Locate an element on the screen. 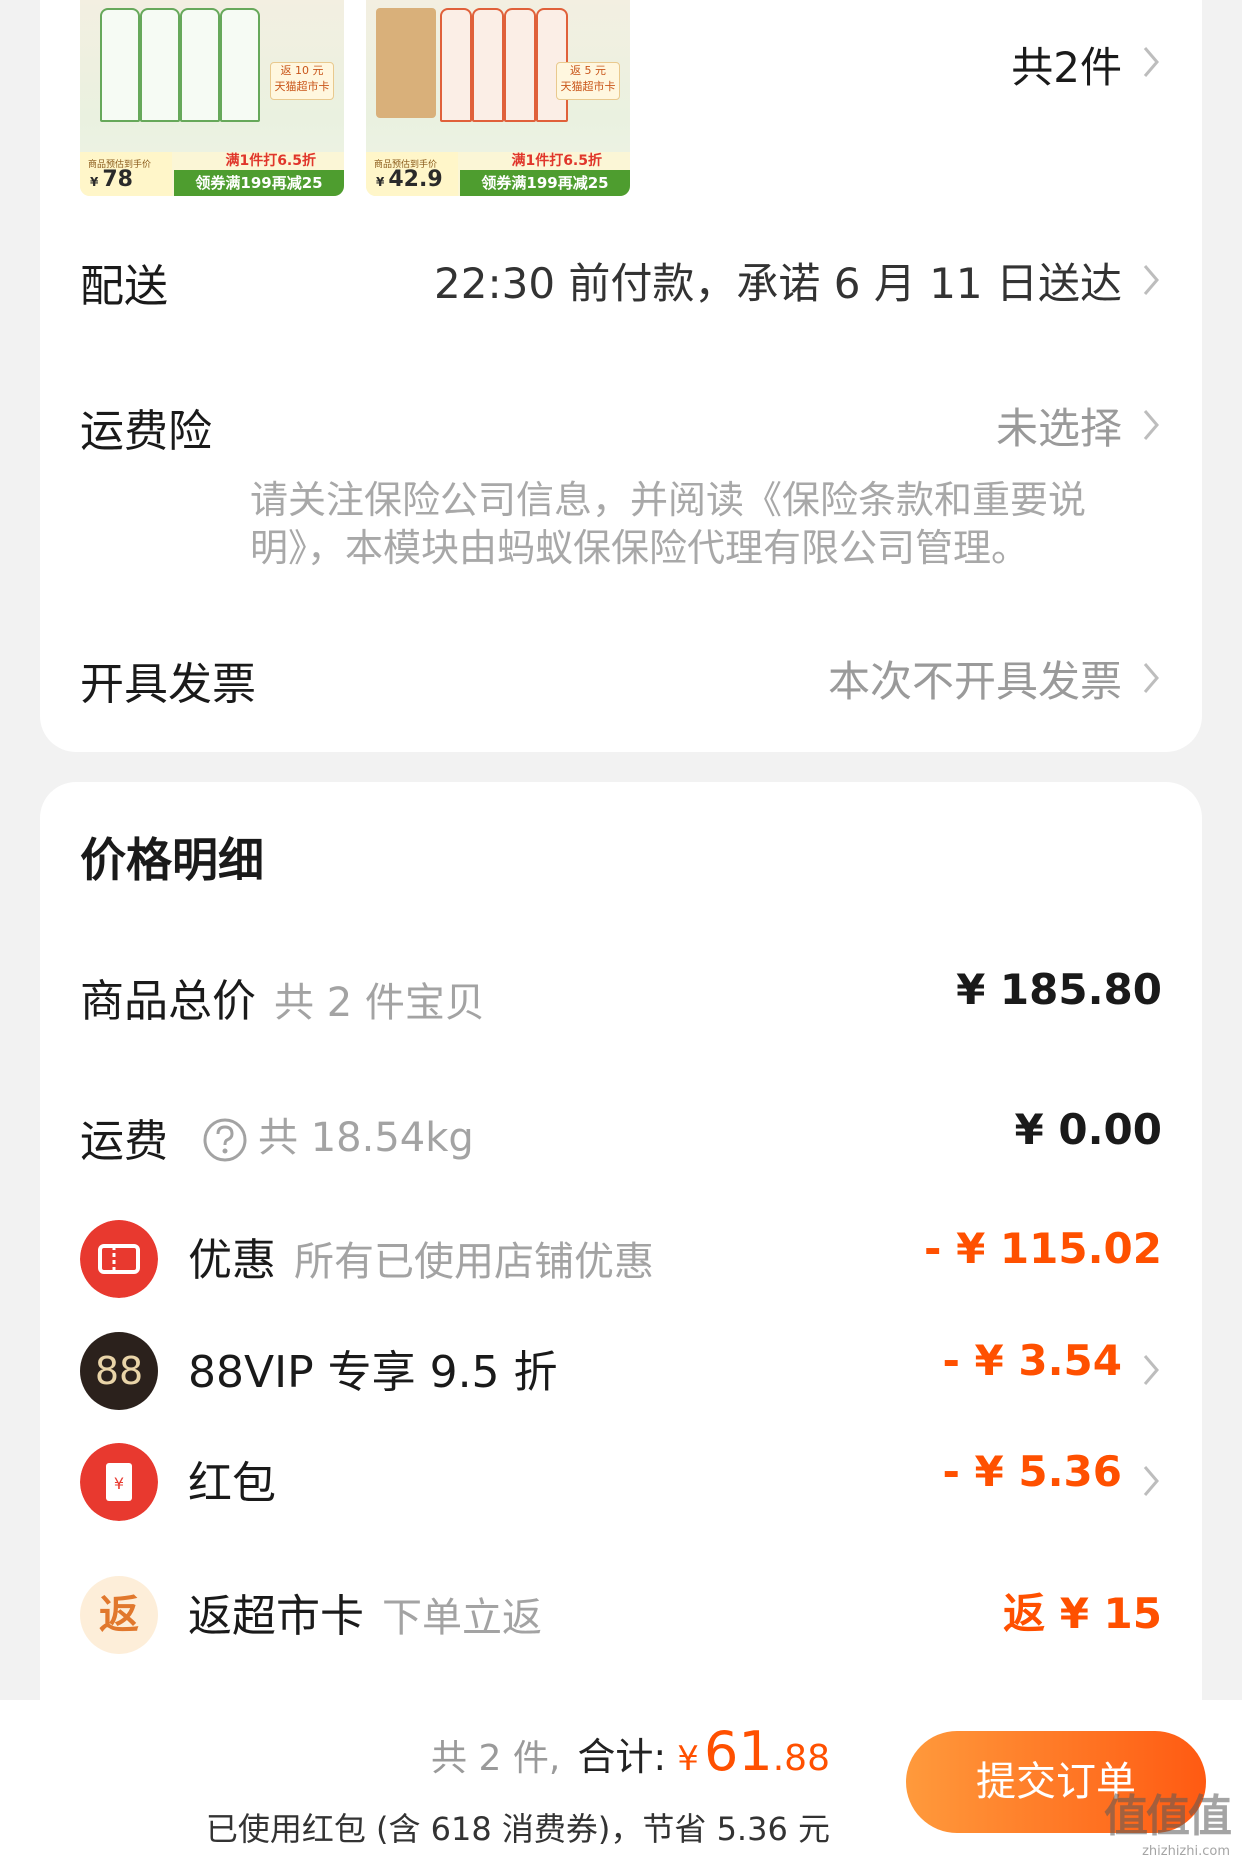 The image size is (1242, 1863). watermark-logo: 值值值 is located at coordinates (1168, 1816).